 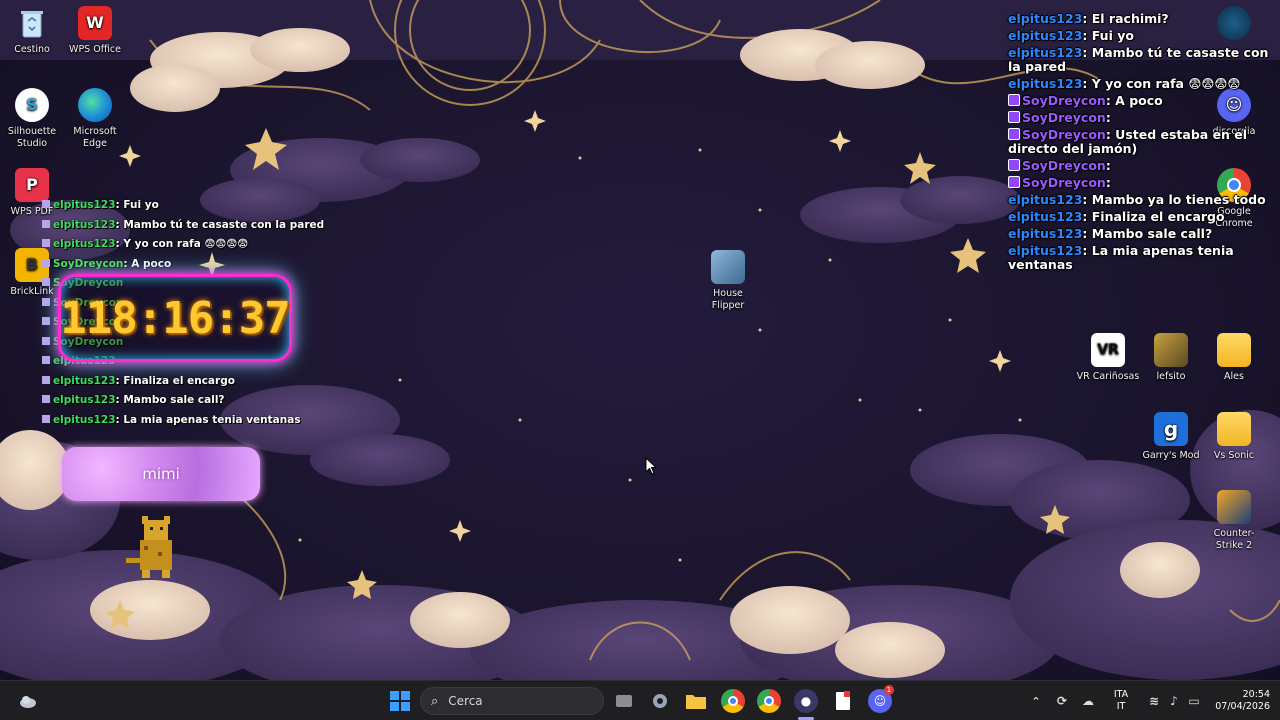 I want to click on recycle-bin-icon, so click(x=32, y=23).